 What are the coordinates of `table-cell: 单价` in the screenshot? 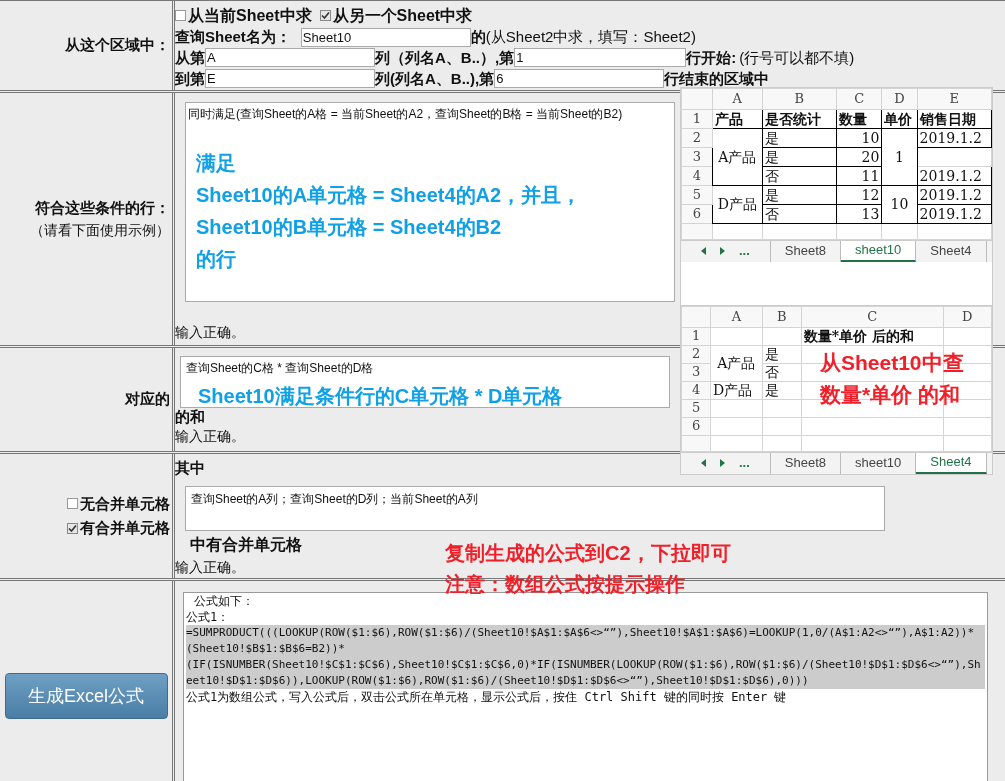 It's located at (899, 118).